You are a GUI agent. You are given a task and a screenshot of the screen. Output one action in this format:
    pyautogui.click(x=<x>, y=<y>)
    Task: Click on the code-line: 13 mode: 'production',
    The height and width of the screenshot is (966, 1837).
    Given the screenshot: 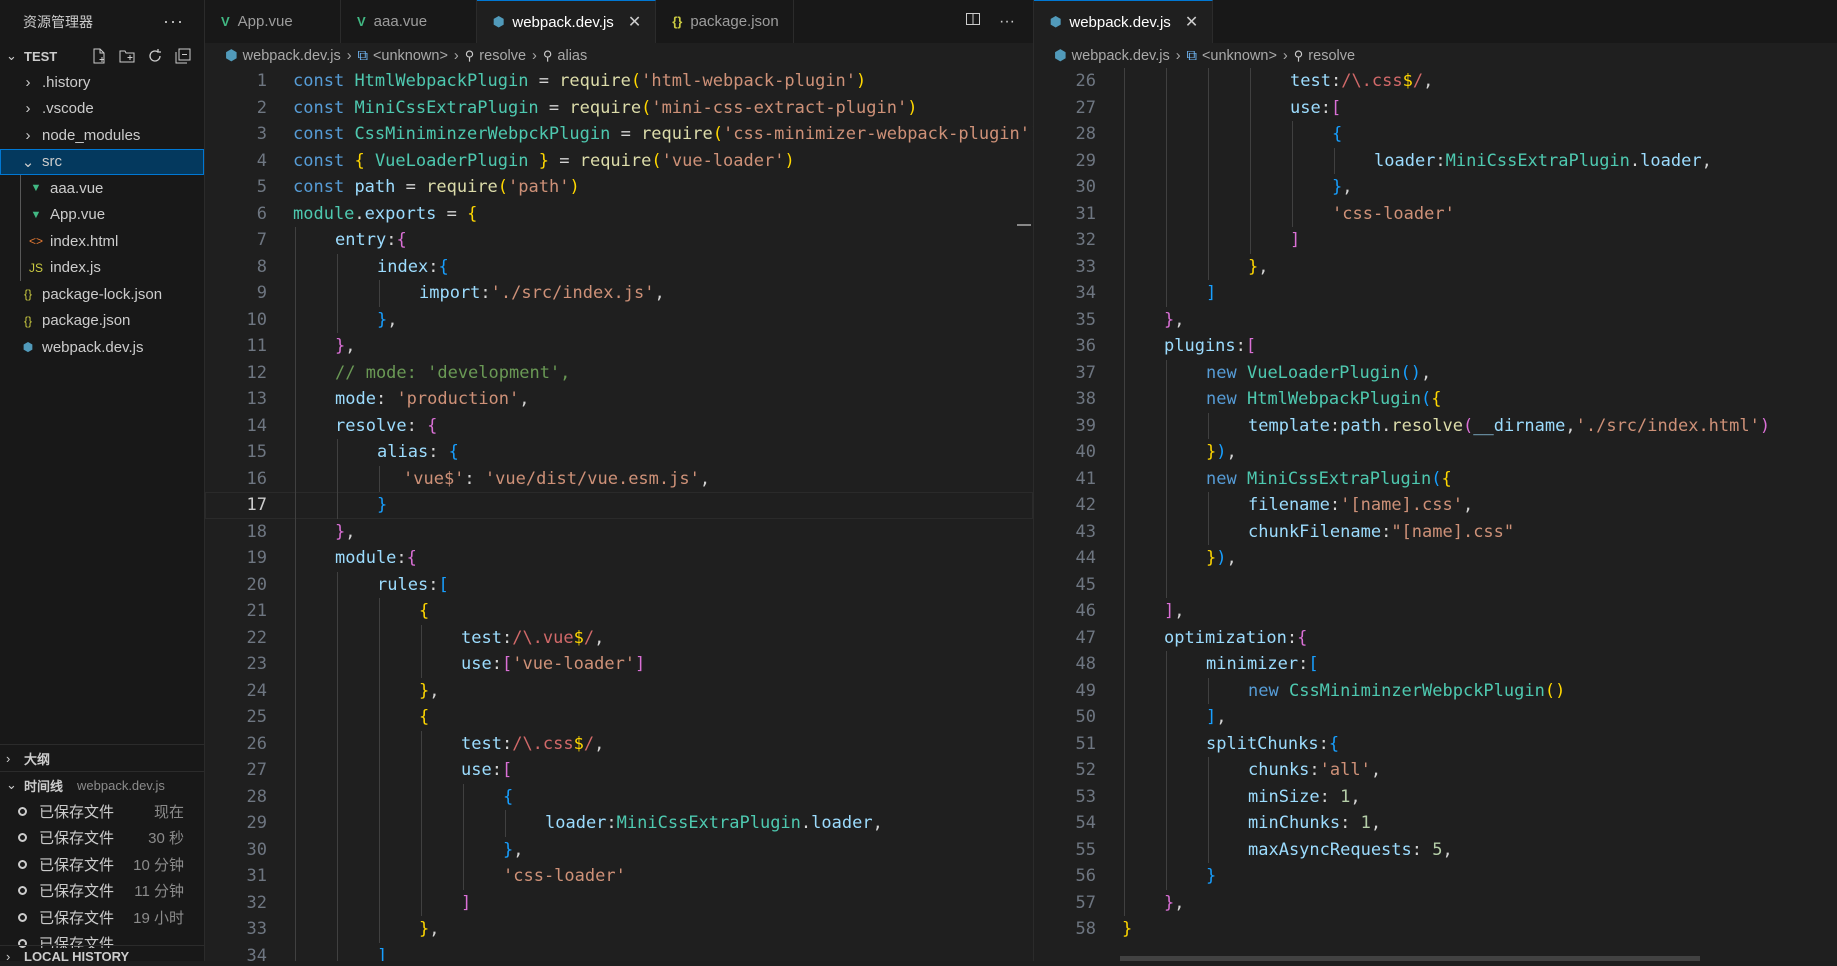 What is the action you would take?
    pyautogui.click(x=619, y=399)
    